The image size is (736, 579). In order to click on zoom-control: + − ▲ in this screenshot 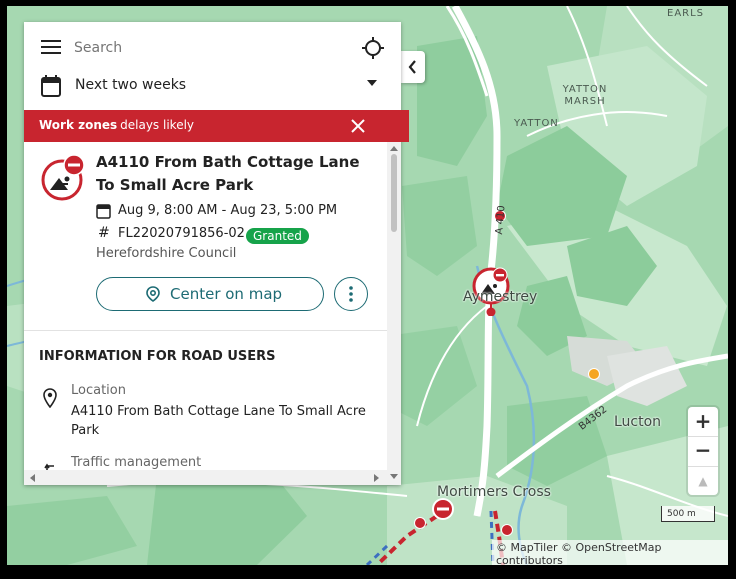, I will do `click(703, 451)`.